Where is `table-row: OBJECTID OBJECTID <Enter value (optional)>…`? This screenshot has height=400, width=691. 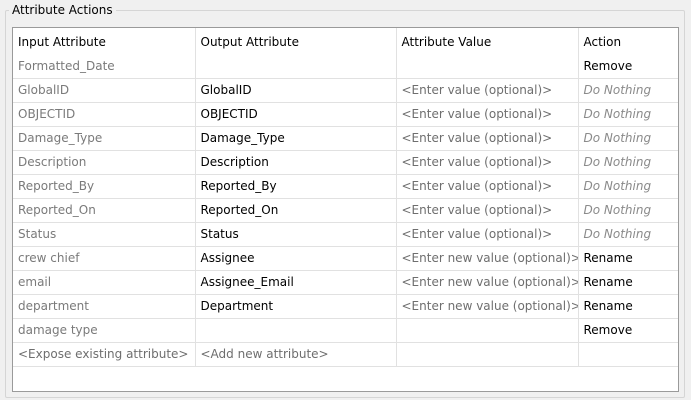
table-row: OBJECTID OBJECTID <Enter value (optional)>… is located at coordinates (345, 114).